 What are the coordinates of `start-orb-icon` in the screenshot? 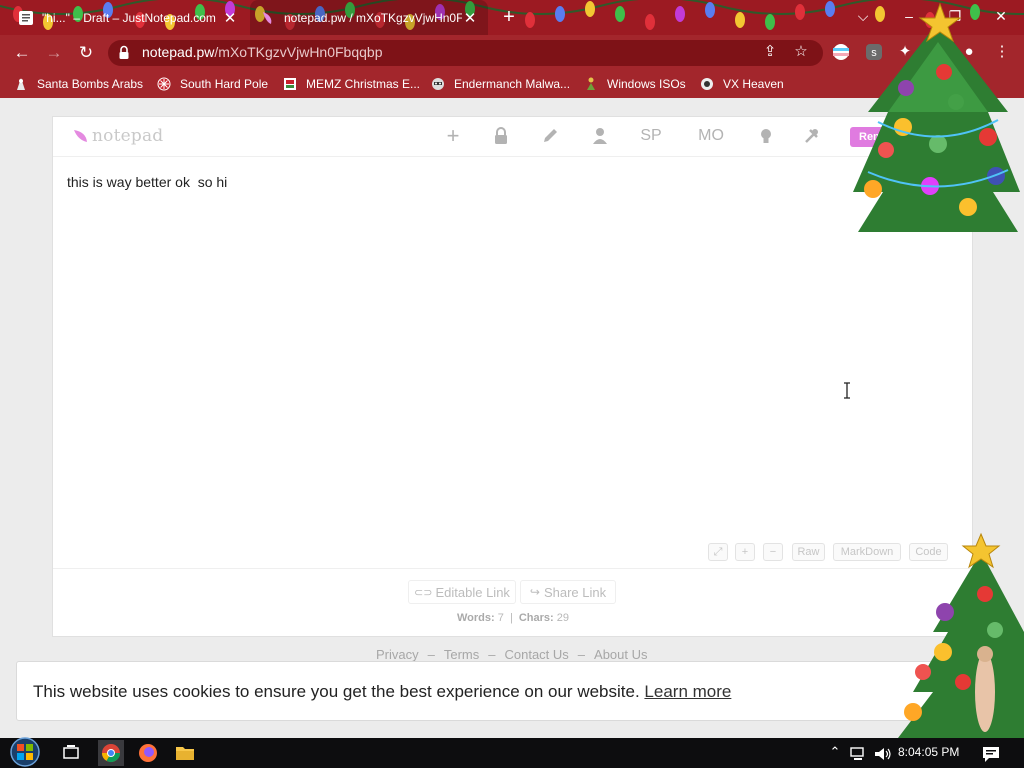 It's located at (25, 752).